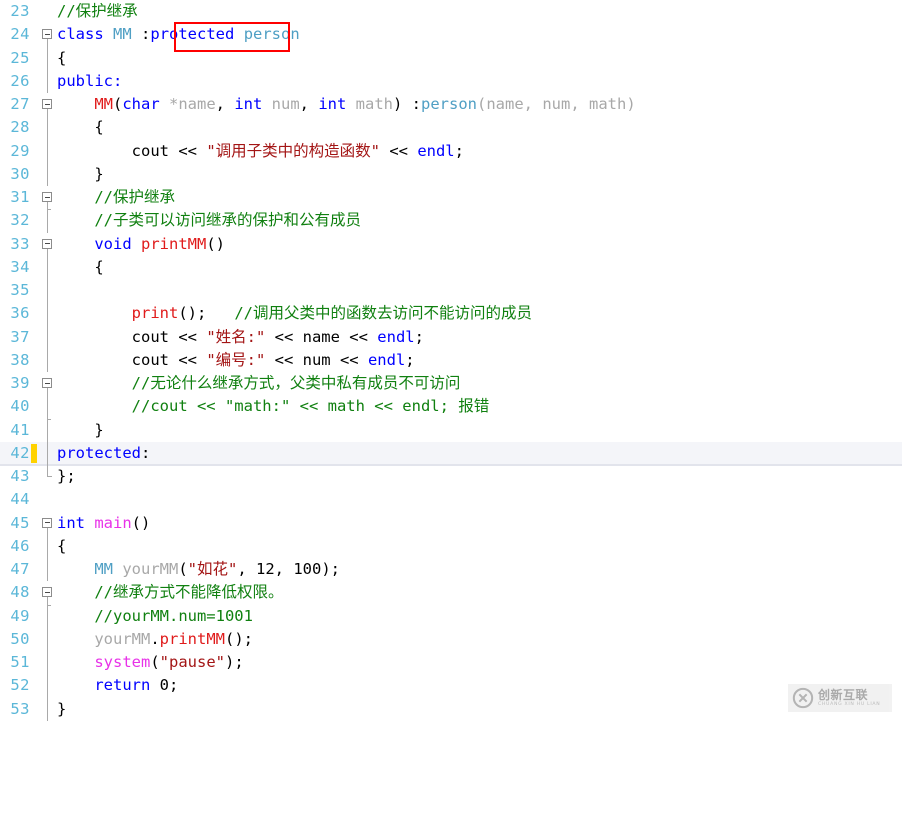 Image resolution: width=902 pixels, height=814 pixels. What do you see at coordinates (20, 11) in the screenshot?
I see `line-number: 23` at bounding box center [20, 11].